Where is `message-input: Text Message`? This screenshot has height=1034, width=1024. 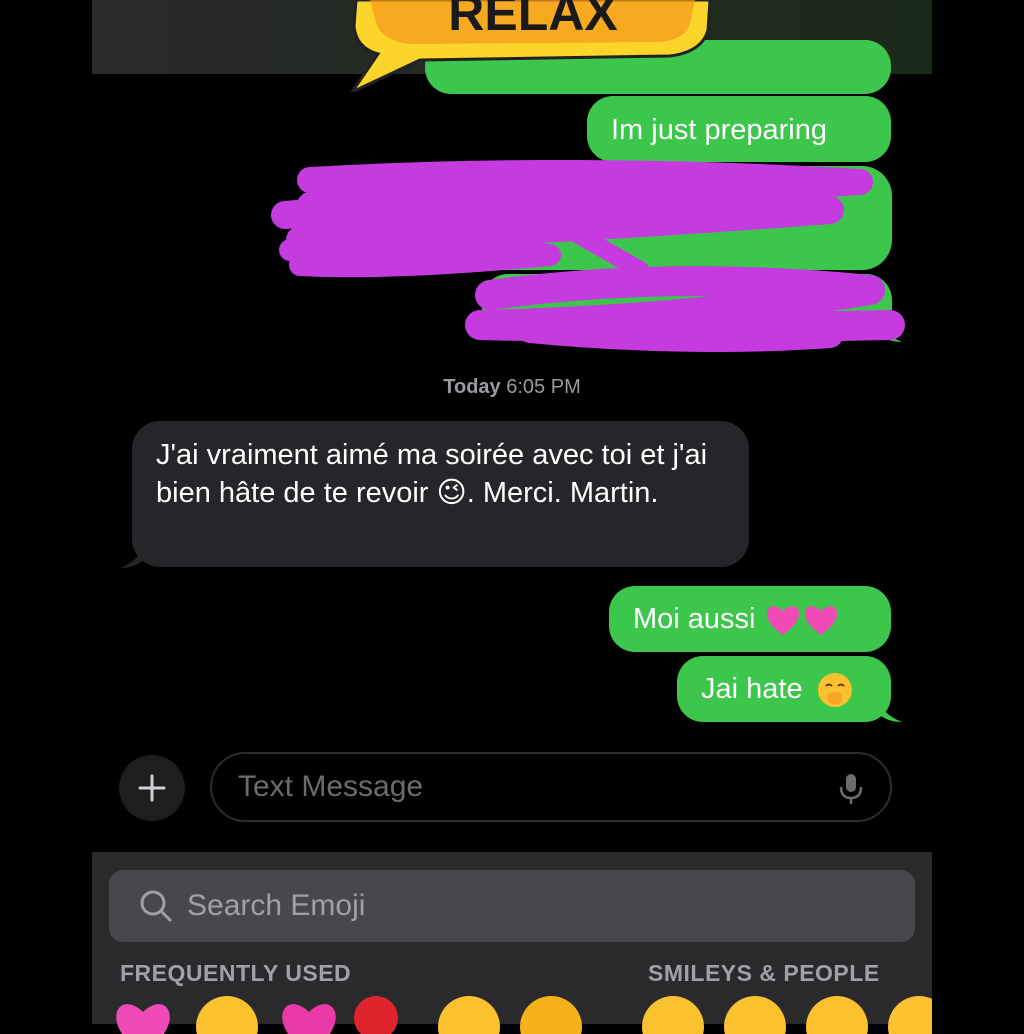 message-input: Text Message is located at coordinates (551, 787).